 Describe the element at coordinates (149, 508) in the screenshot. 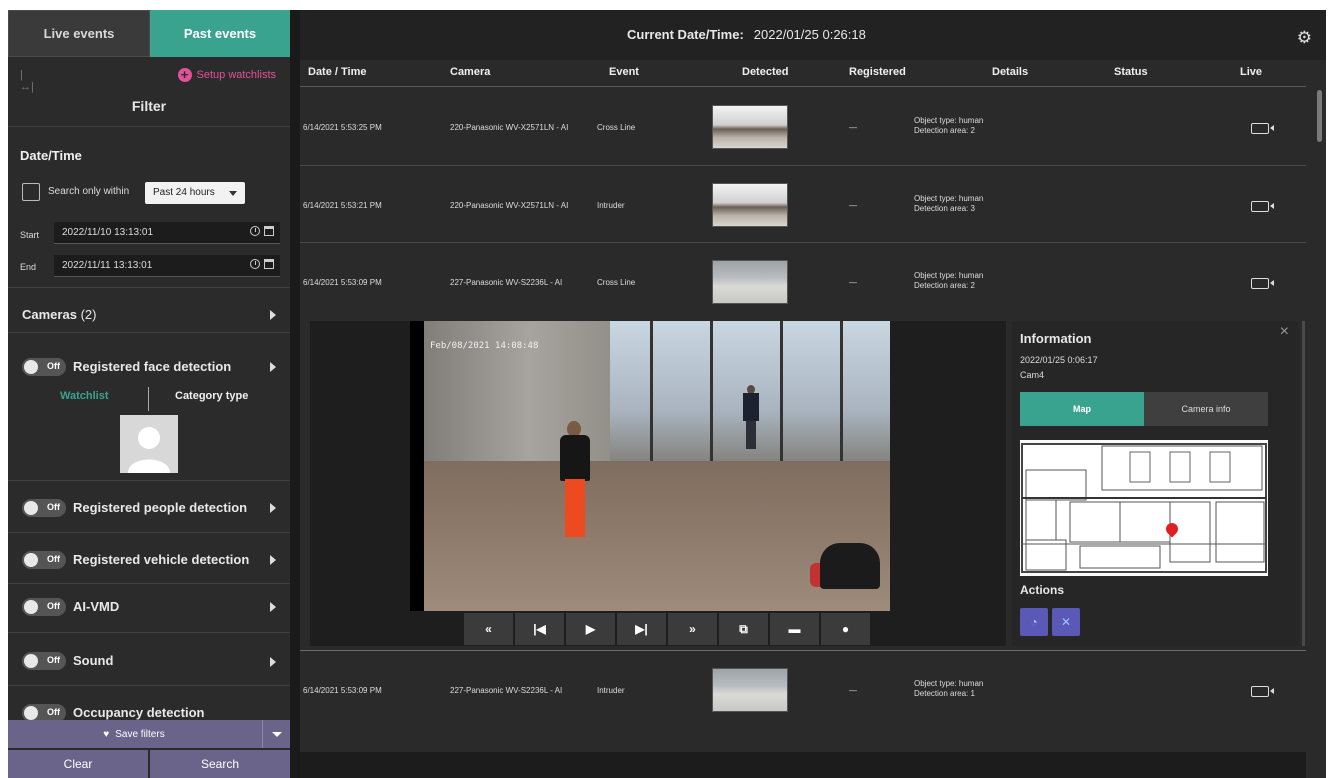

I see `people-detection-row: Off Registered people detection` at that location.